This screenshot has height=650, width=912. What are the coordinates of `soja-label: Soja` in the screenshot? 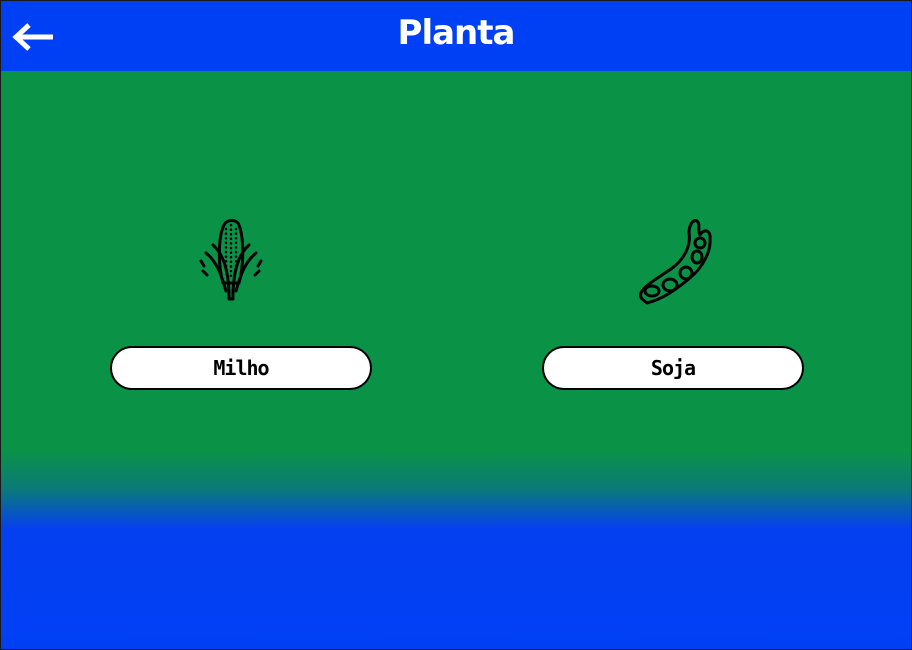 It's located at (673, 368).